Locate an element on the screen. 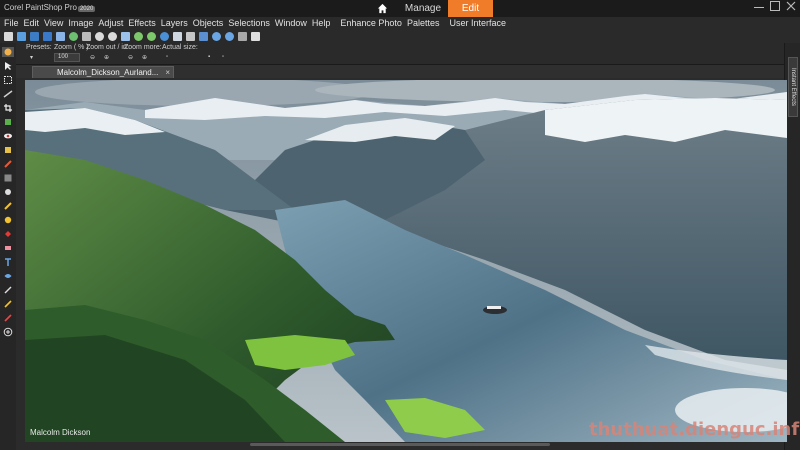 Image resolution: width=800 pixels, height=450 pixels. eraser-icon is located at coordinates (8, 248).